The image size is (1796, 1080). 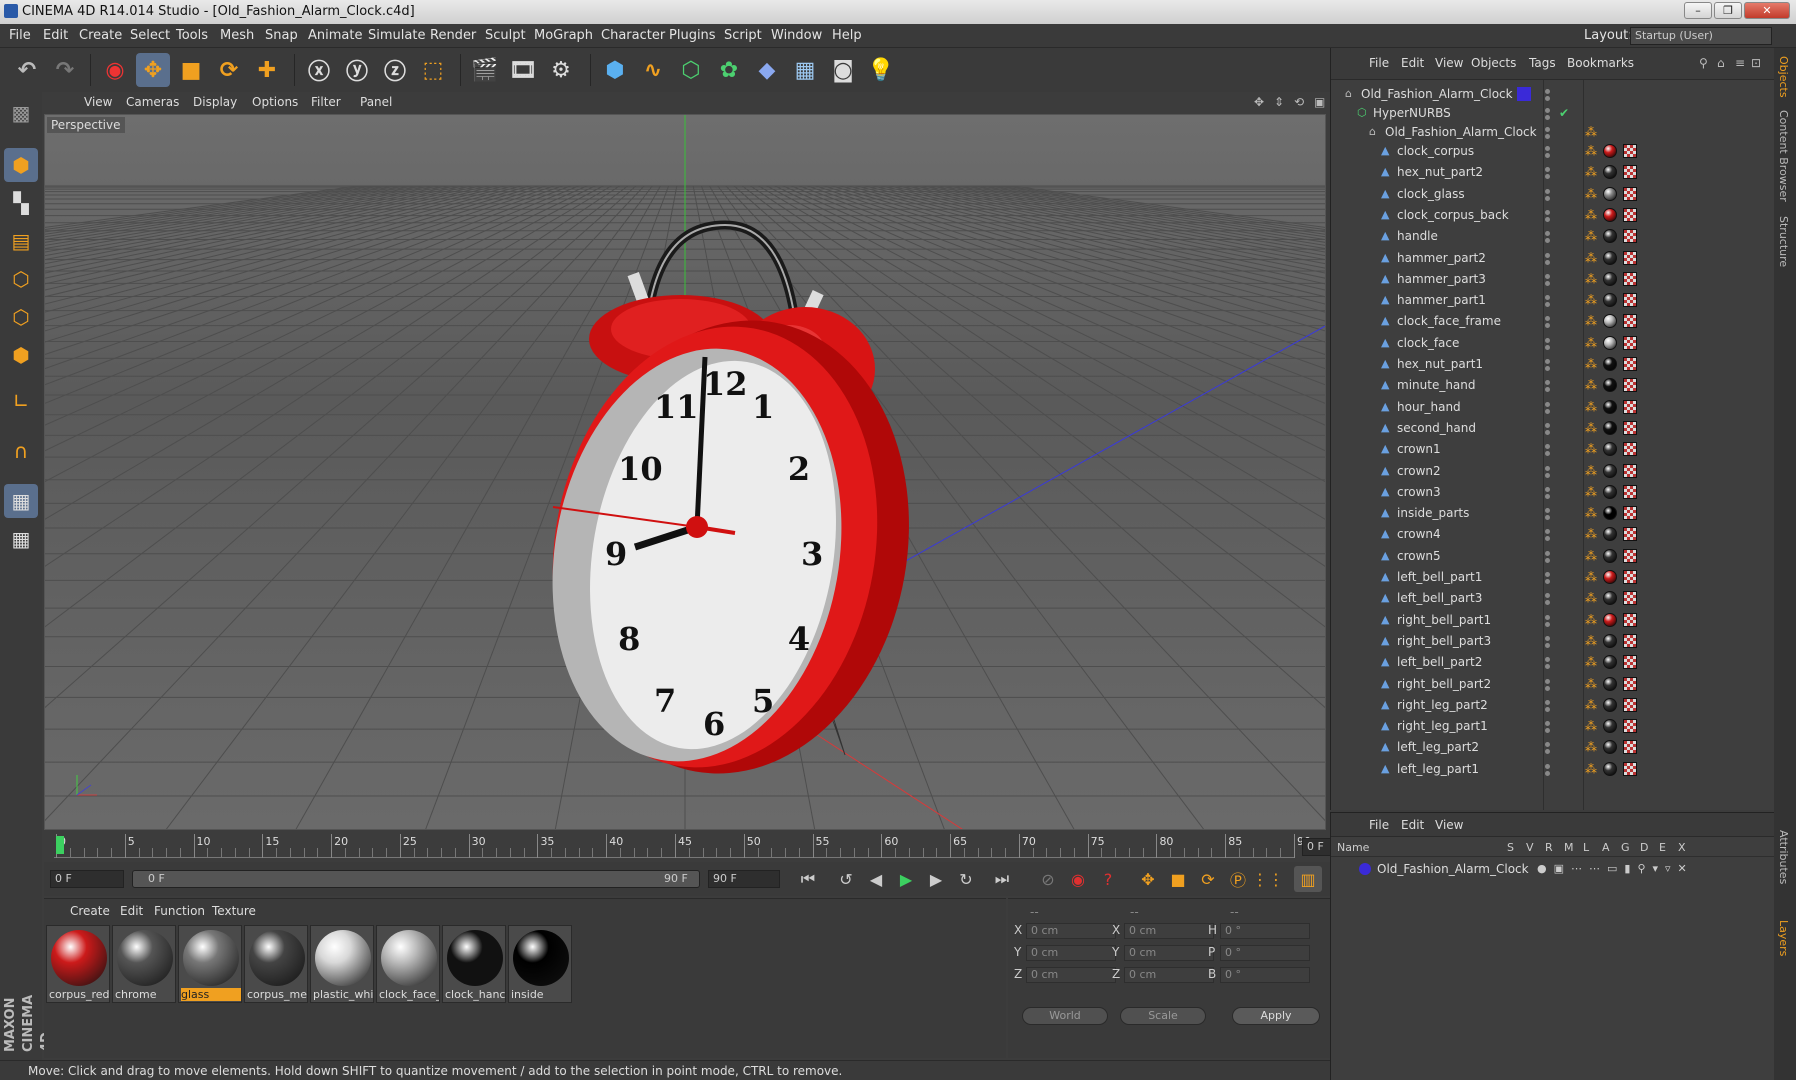 What do you see at coordinates (1412, 63) in the screenshot?
I see `objects-menu-edit: Edit` at bounding box center [1412, 63].